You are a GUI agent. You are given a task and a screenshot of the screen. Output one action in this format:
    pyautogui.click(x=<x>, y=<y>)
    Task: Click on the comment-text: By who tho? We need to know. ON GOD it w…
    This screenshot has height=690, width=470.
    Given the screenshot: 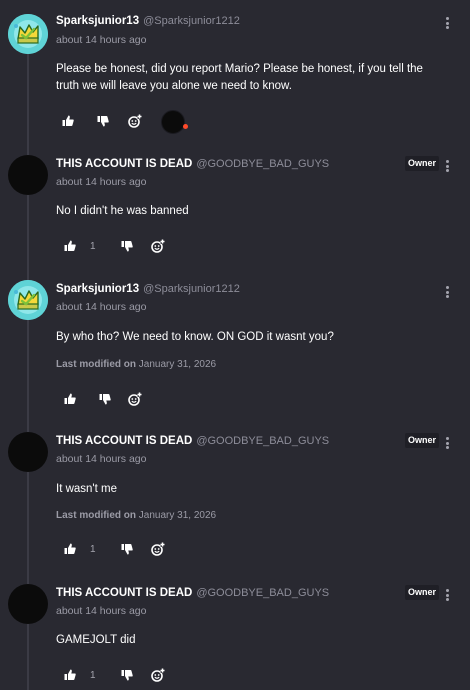 What is the action you would take?
    pyautogui.click(x=195, y=337)
    